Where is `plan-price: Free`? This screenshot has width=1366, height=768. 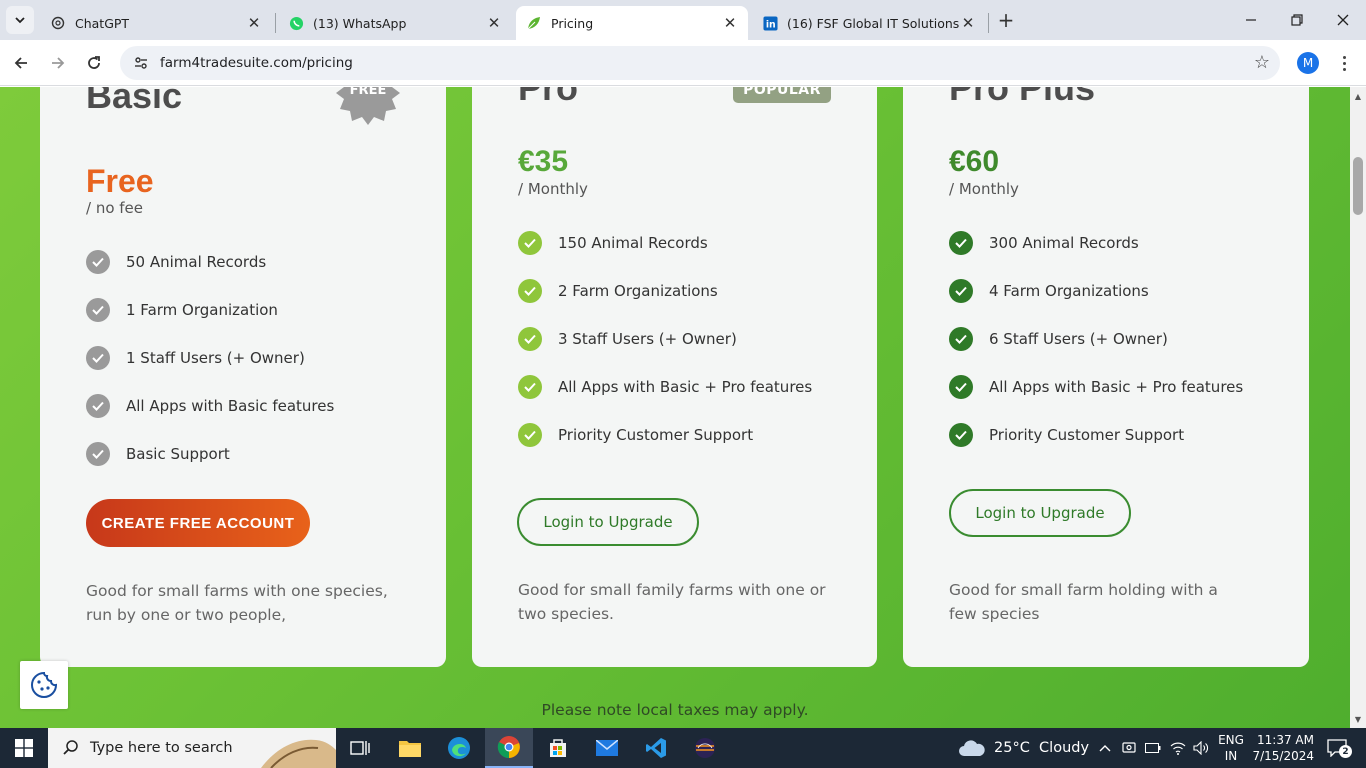 plan-price: Free is located at coordinates (120, 181).